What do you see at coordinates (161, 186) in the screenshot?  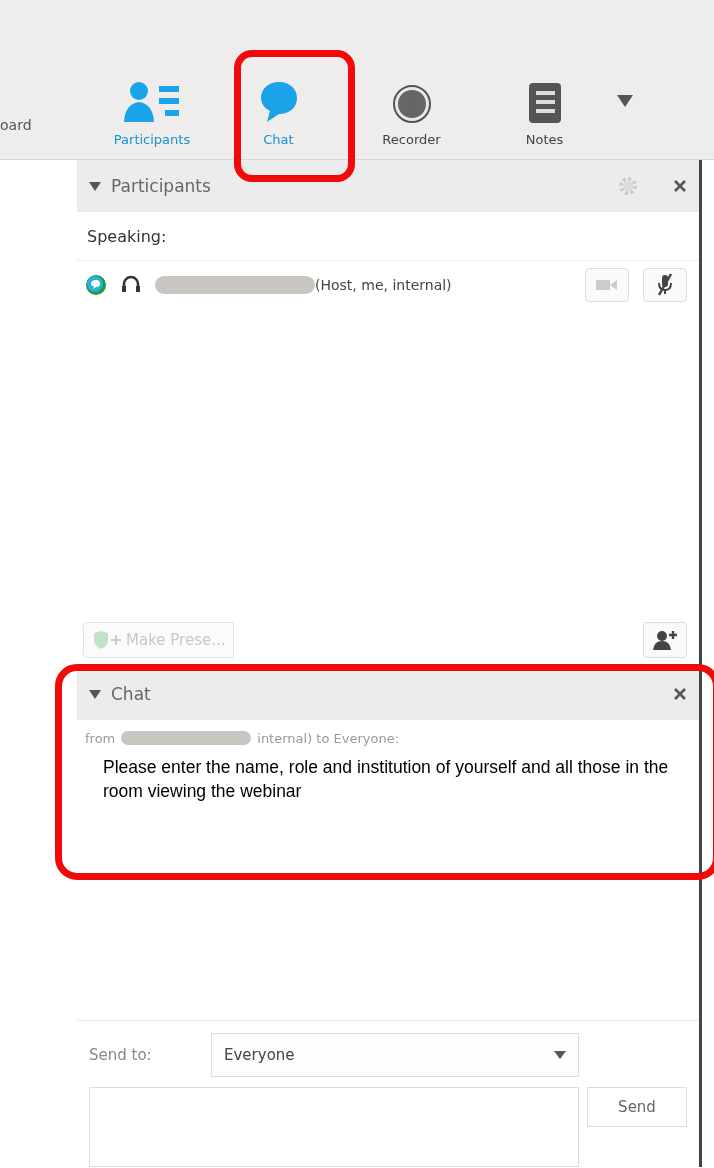 I see `panel-title: Participants` at bounding box center [161, 186].